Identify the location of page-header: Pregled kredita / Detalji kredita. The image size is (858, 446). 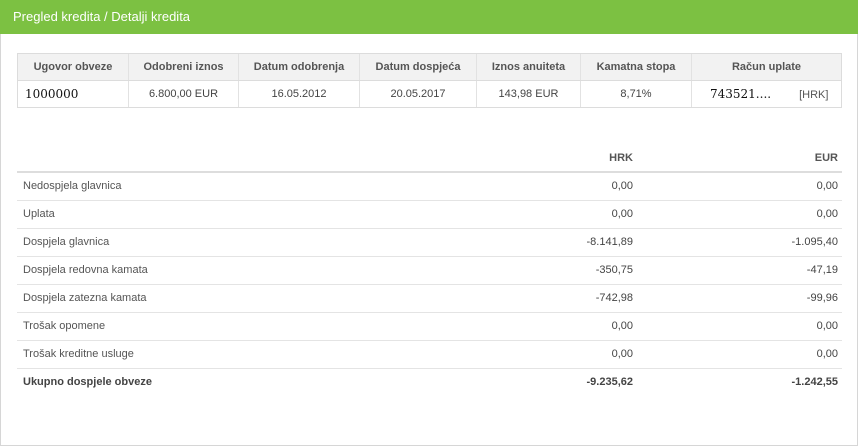
(429, 17).